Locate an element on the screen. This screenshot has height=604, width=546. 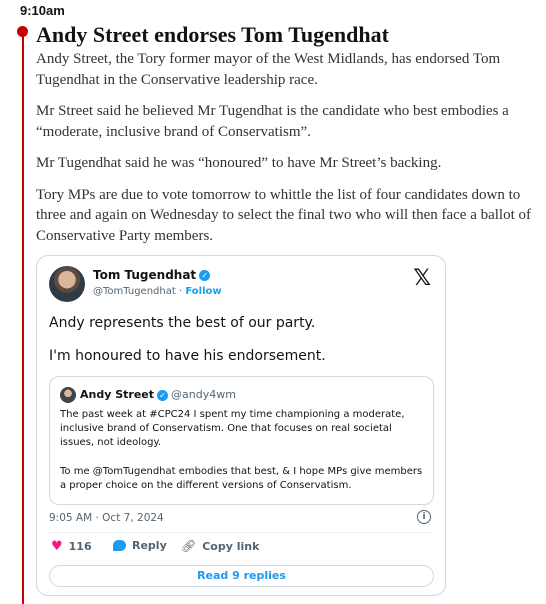
reply-bubble-icon is located at coordinates (119, 545).